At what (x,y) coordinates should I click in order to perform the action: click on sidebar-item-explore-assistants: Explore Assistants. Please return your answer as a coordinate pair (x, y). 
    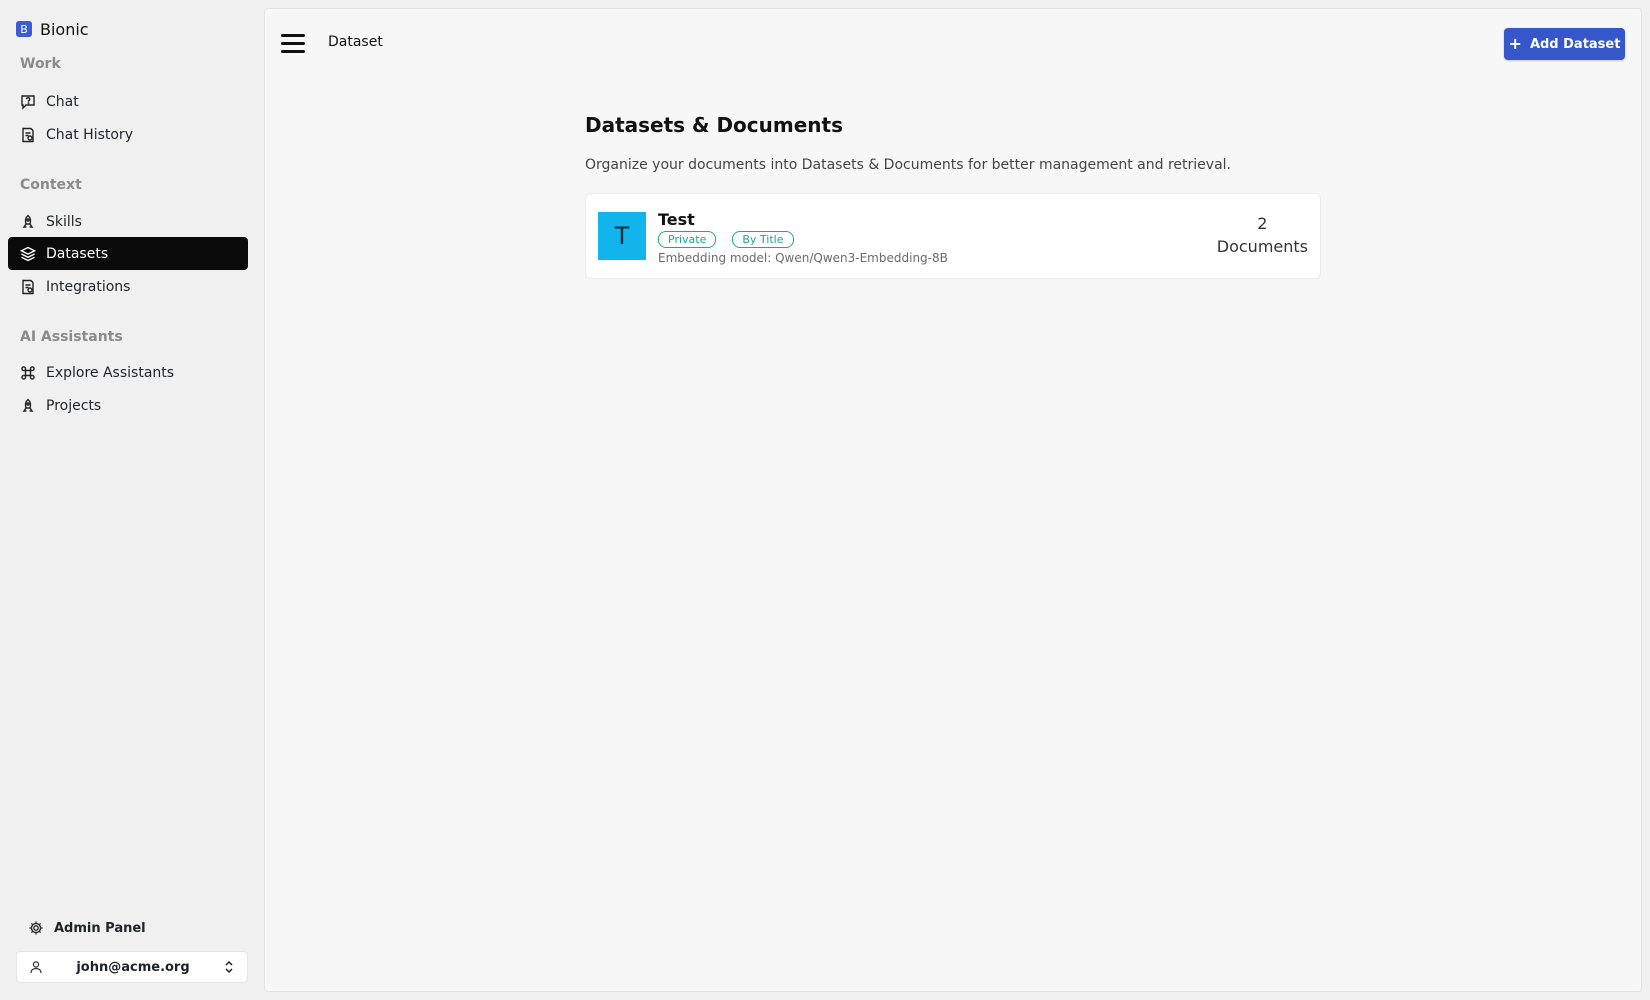
    Looking at the image, I should click on (128, 372).